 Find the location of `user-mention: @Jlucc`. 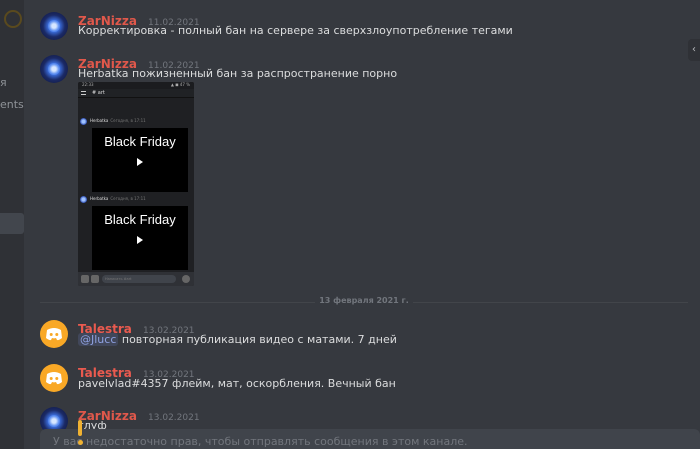

user-mention: @Jlucc is located at coordinates (98, 339).